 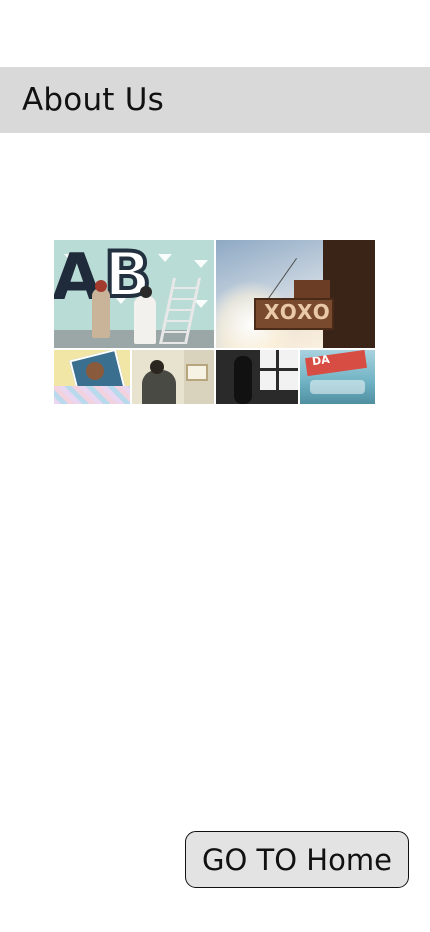 What do you see at coordinates (349, 294) in the screenshot?
I see `building` at bounding box center [349, 294].